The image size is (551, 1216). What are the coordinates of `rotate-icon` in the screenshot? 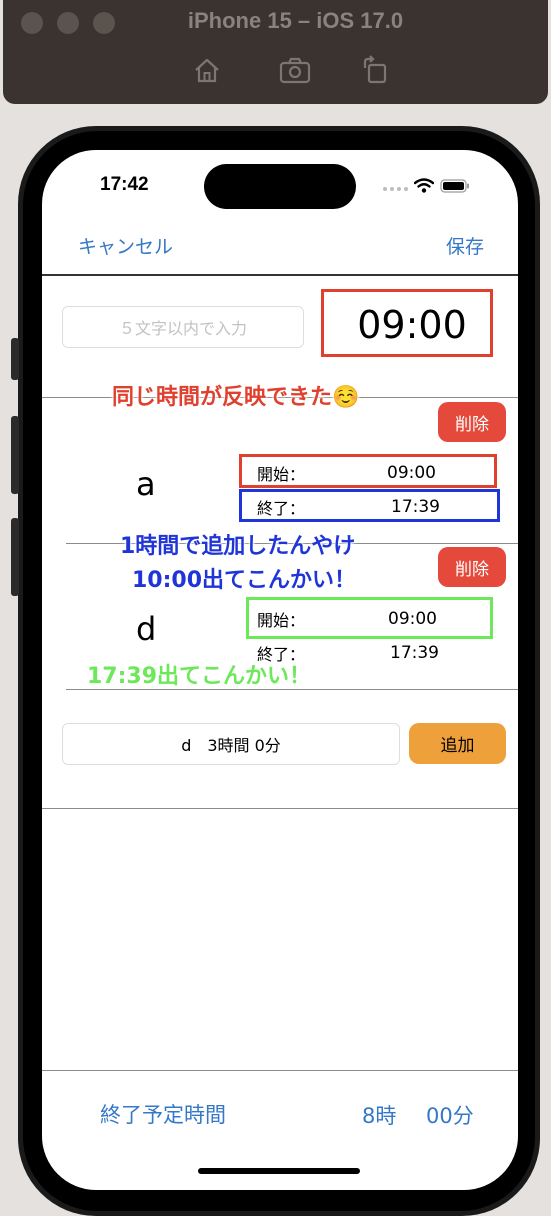 It's located at (375, 69).